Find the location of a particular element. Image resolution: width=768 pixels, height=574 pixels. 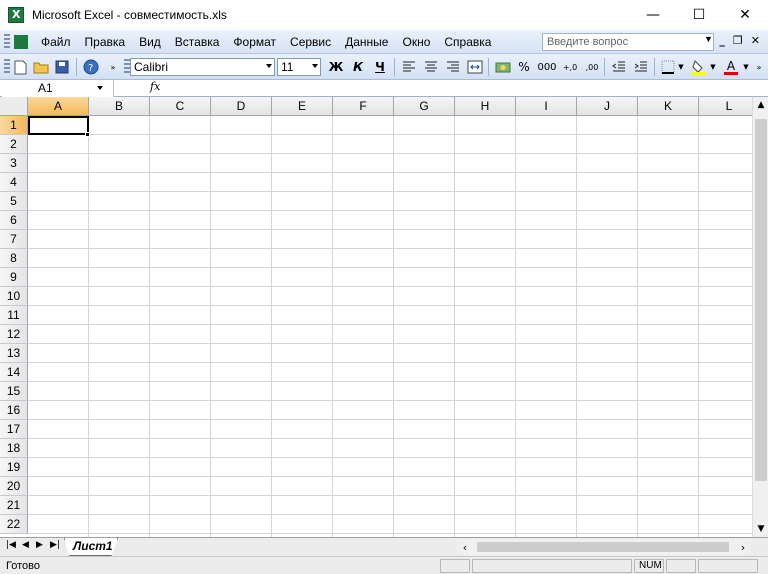

close-button: ✕ is located at coordinates (745, 15).